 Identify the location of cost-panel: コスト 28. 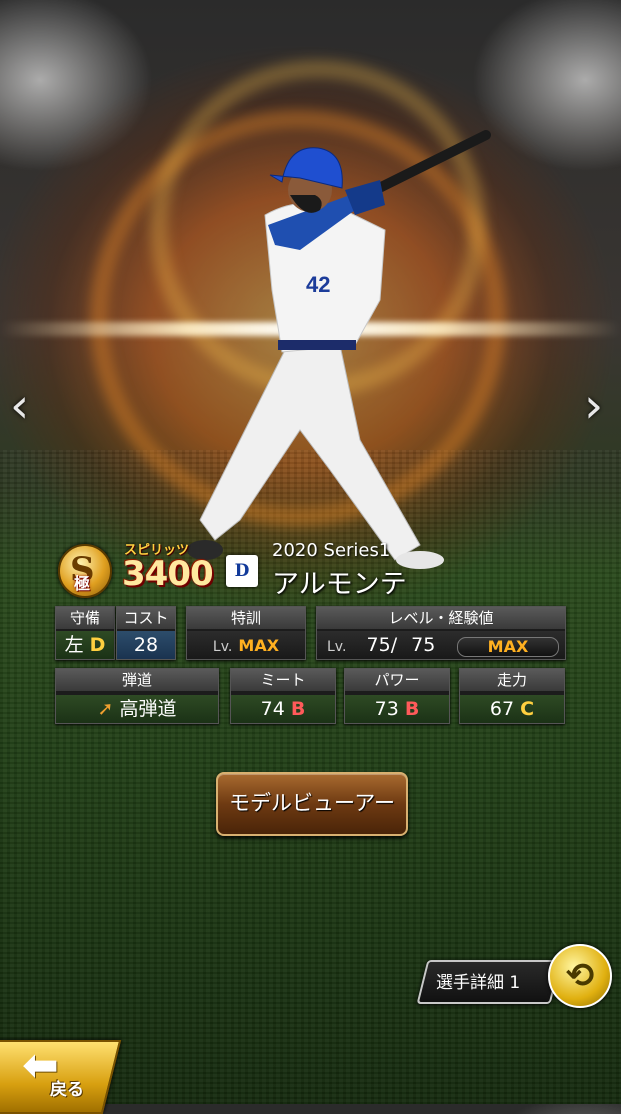
(146, 633).